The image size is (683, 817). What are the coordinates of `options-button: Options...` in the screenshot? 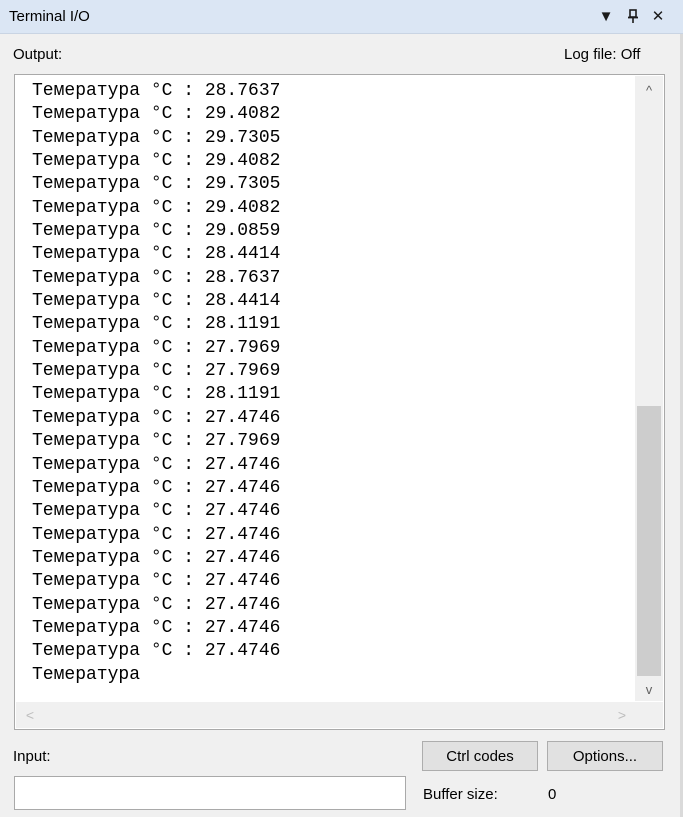 It's located at (605, 756).